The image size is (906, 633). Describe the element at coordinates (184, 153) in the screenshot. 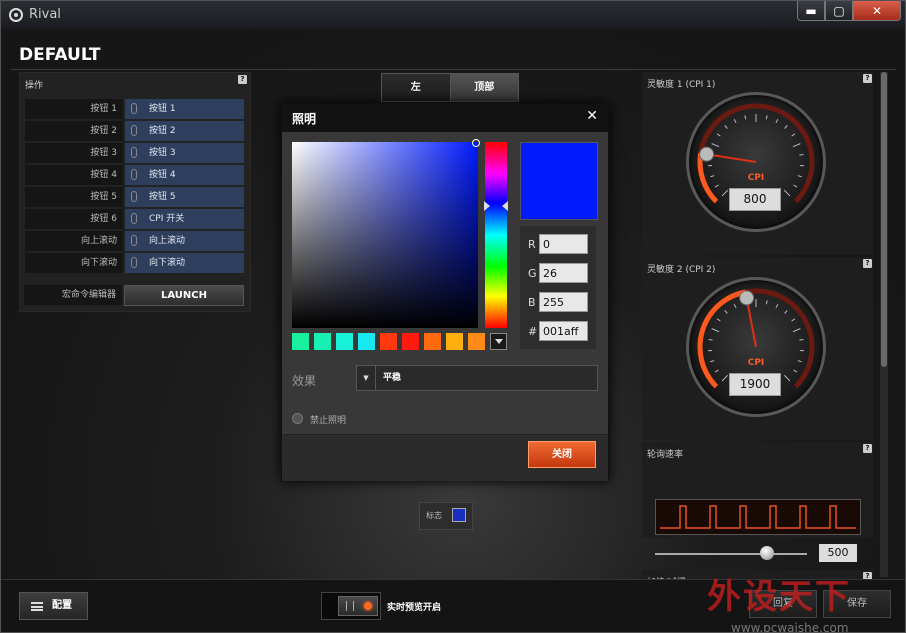

I see `button-assignment: 按钮 3` at that location.